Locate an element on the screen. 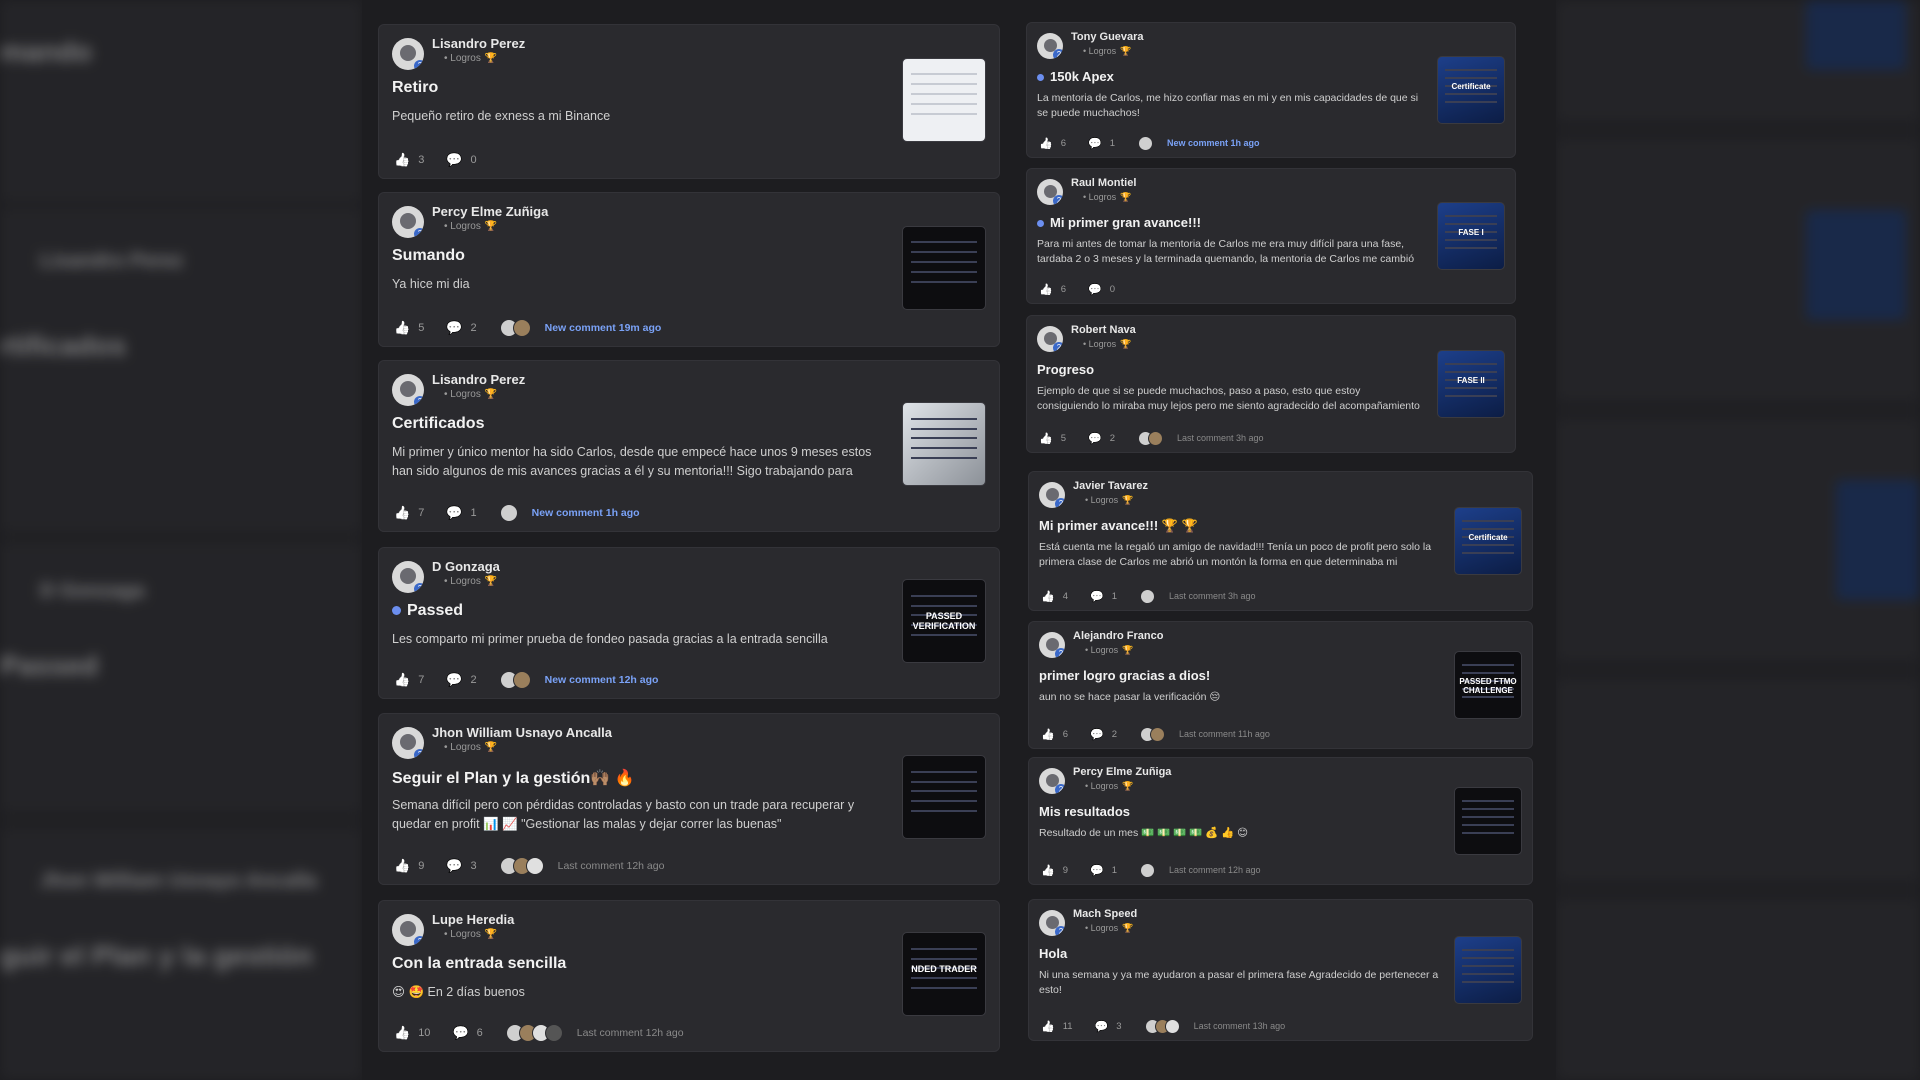  new-comment-link: New comment 19m ago is located at coordinates (603, 328).